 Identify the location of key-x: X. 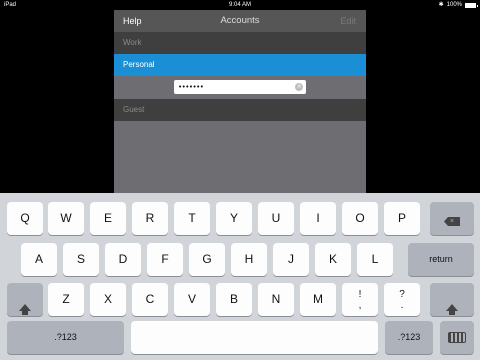
(108, 299).